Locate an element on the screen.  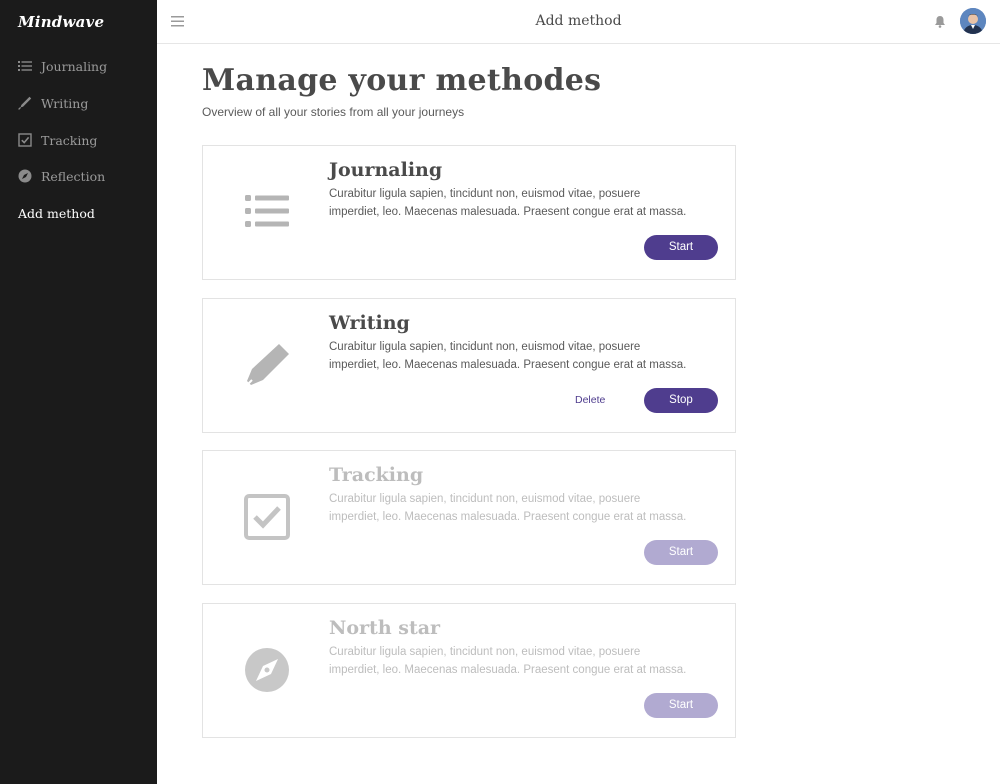
header-title: Add method is located at coordinates (578, 21).